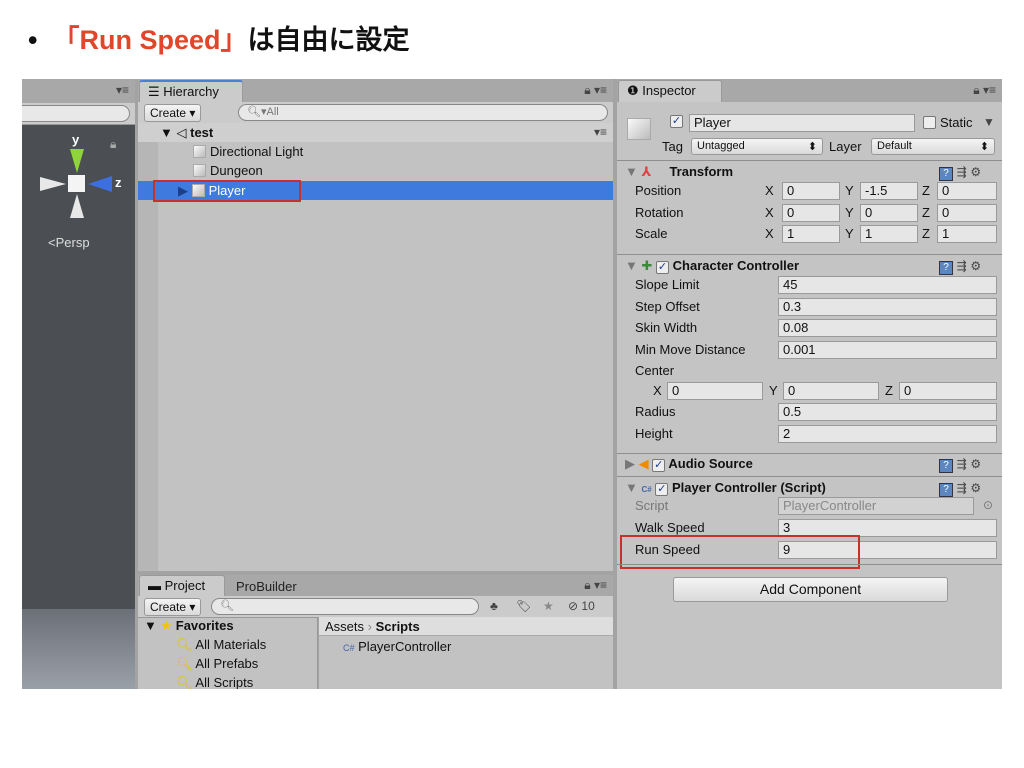 The image size is (1024, 768). What do you see at coordinates (202, 132) in the screenshot?
I see `scene-name: test` at bounding box center [202, 132].